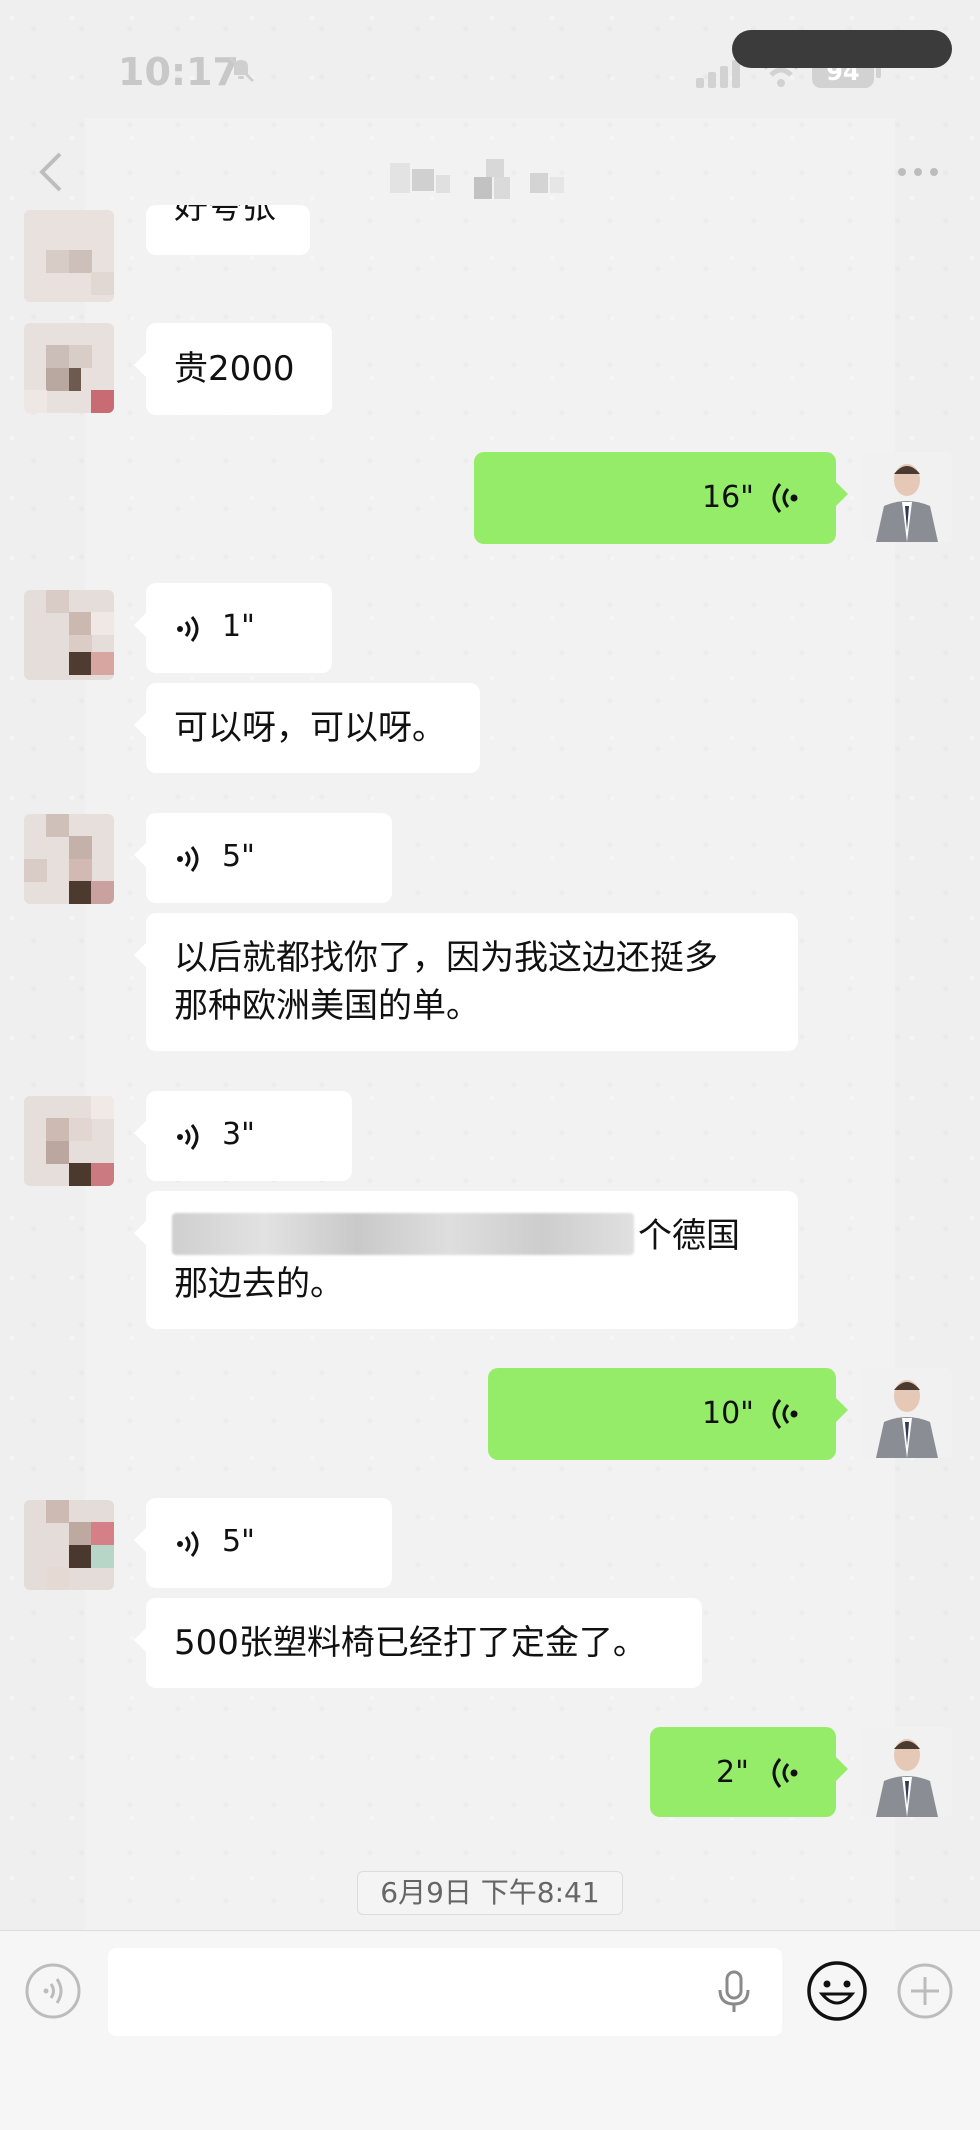 The width and height of the screenshot is (980, 2130). Describe the element at coordinates (446, 958) in the screenshot. I see `message-text-line: 以后就都找你了，因为我这边还挺多` at that location.